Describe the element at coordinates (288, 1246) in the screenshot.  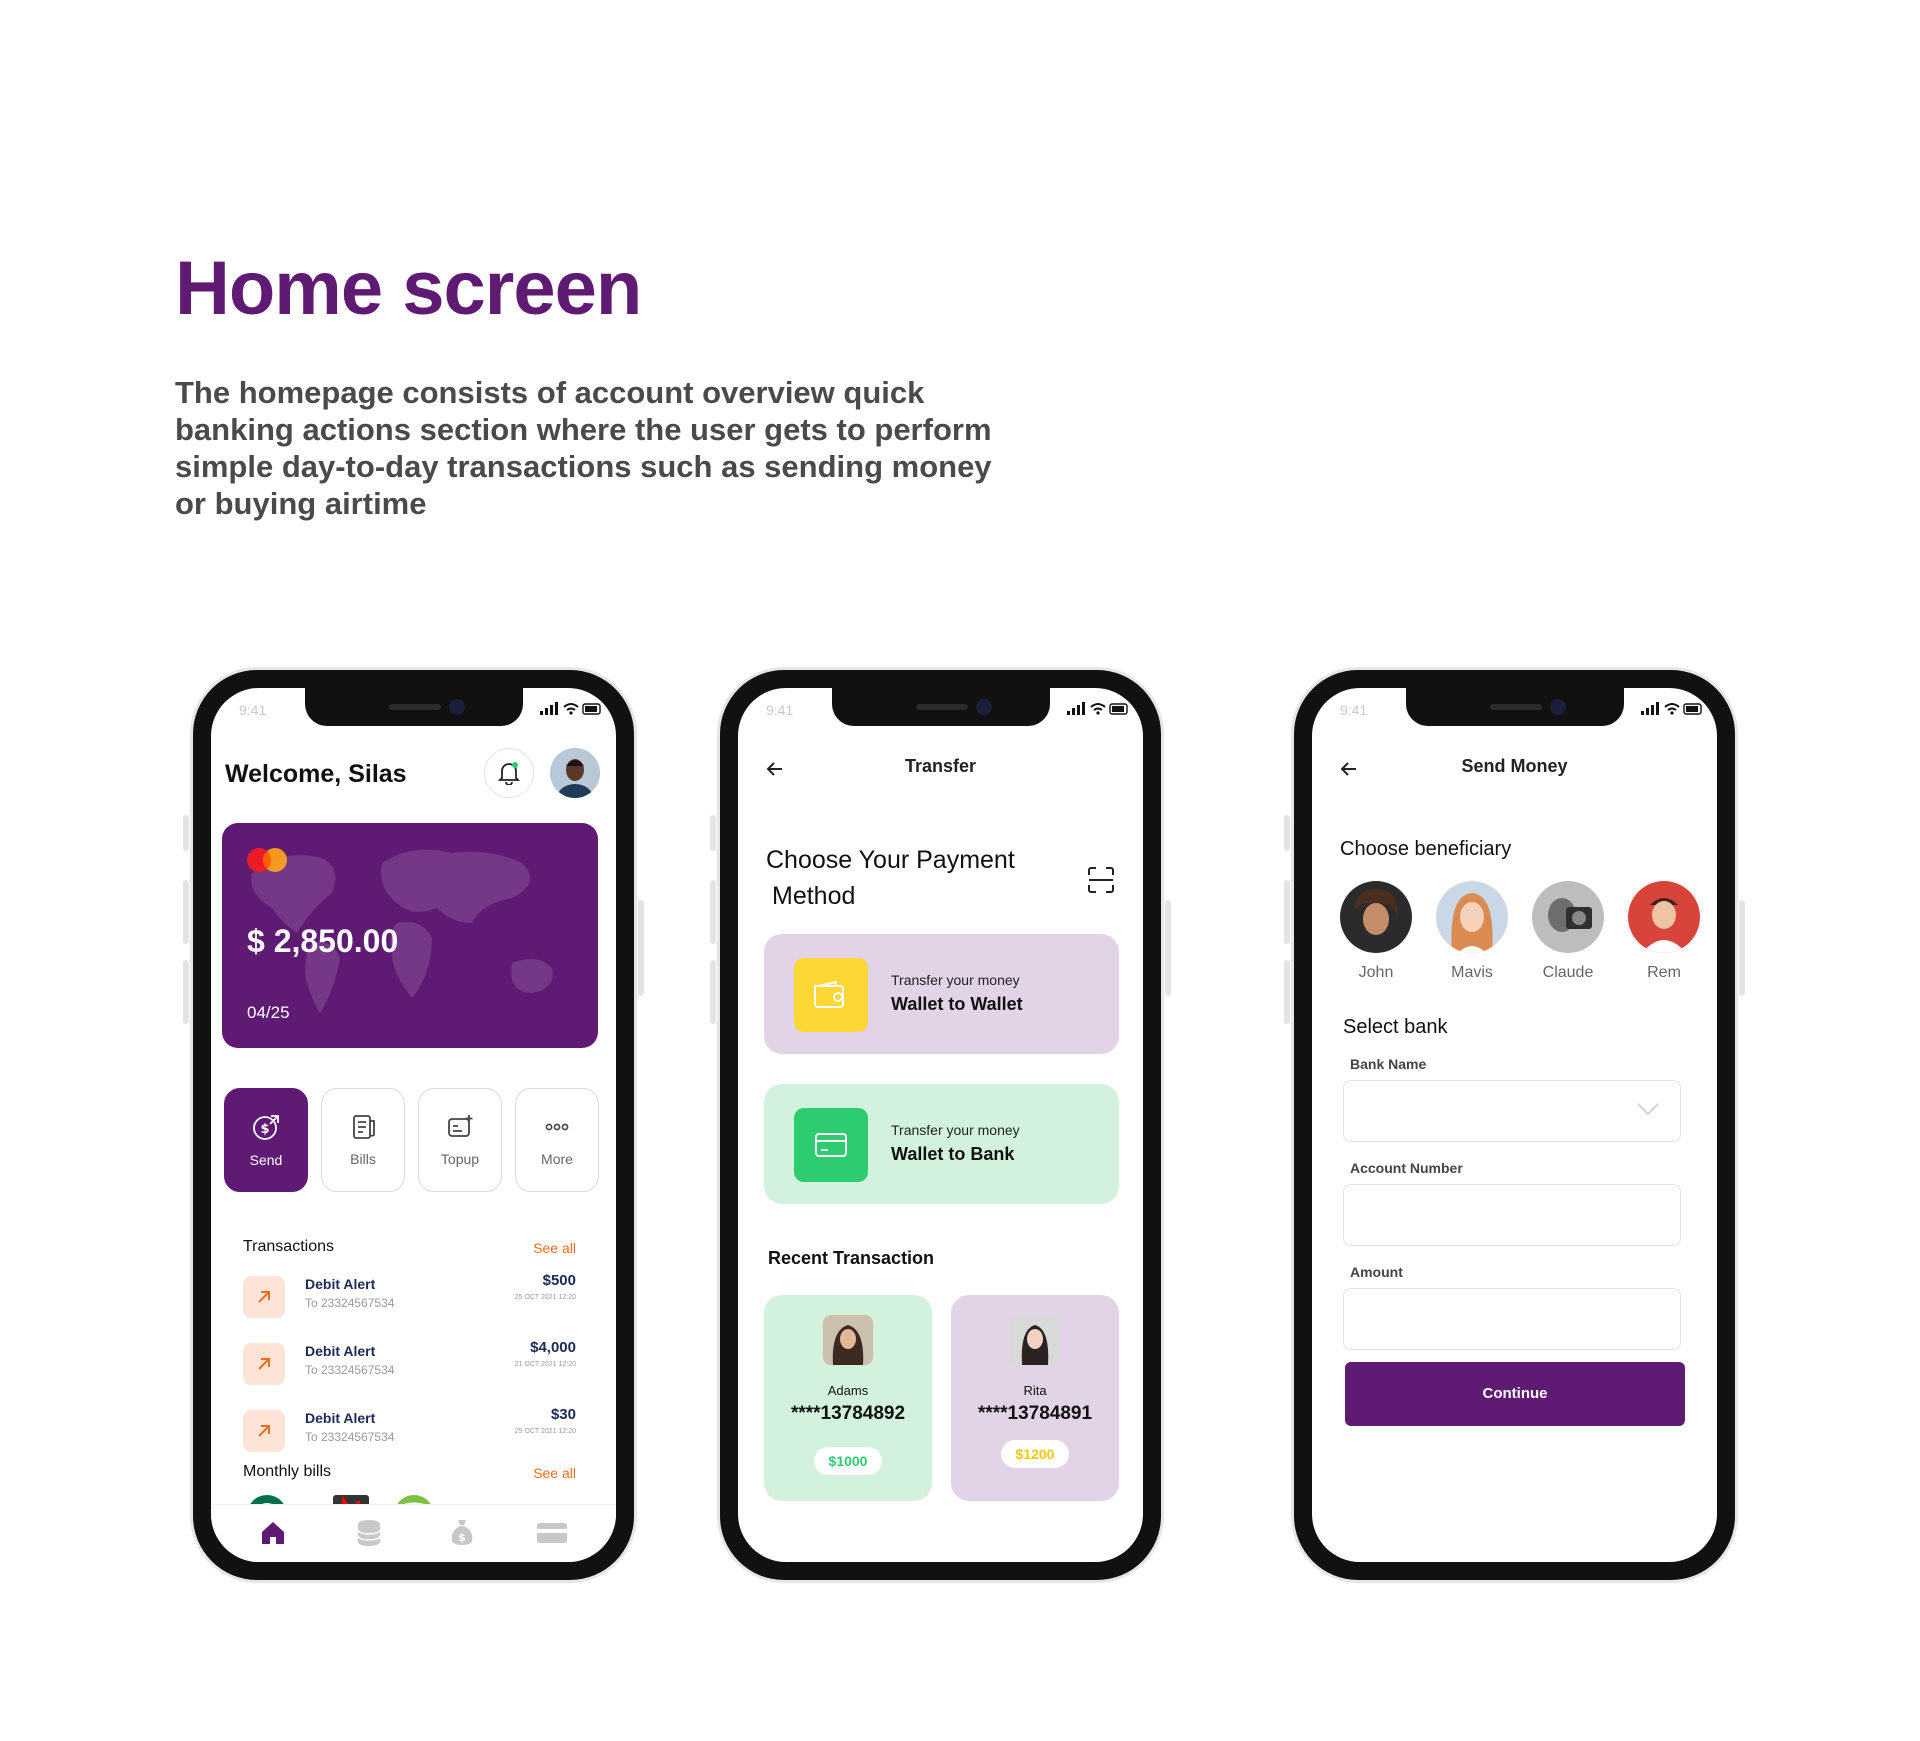
I see `transactions-title: Transactions` at that location.